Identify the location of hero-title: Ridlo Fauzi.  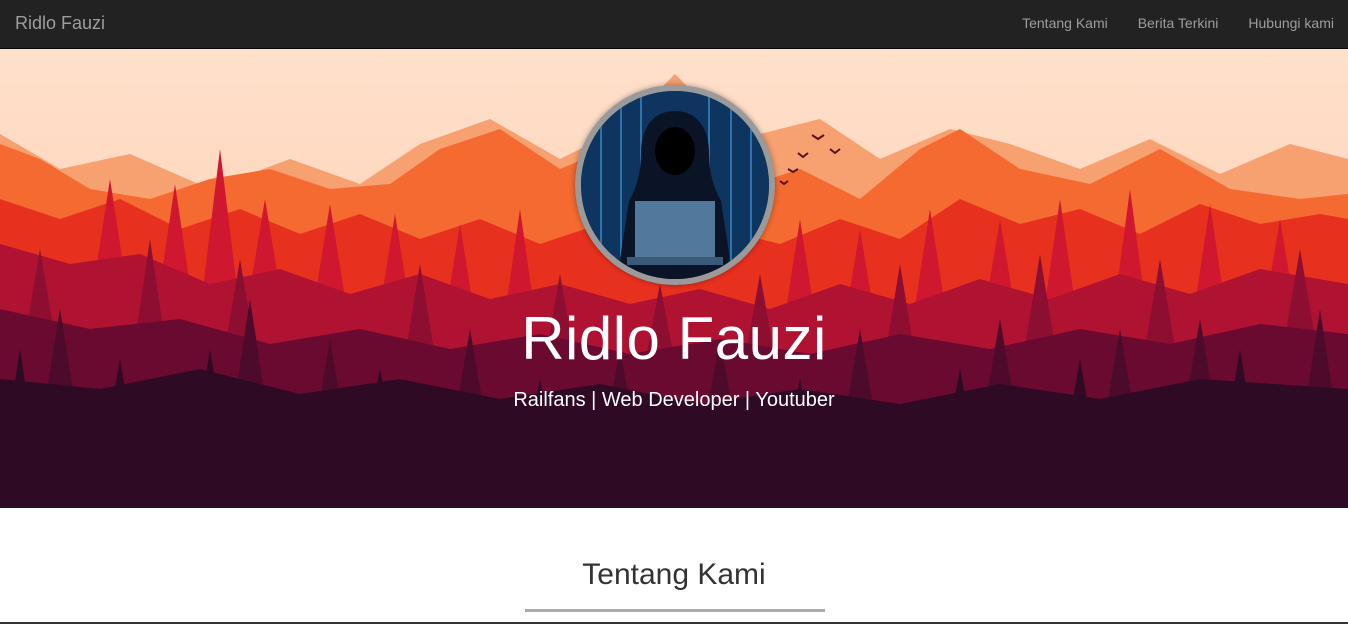
(674, 338).